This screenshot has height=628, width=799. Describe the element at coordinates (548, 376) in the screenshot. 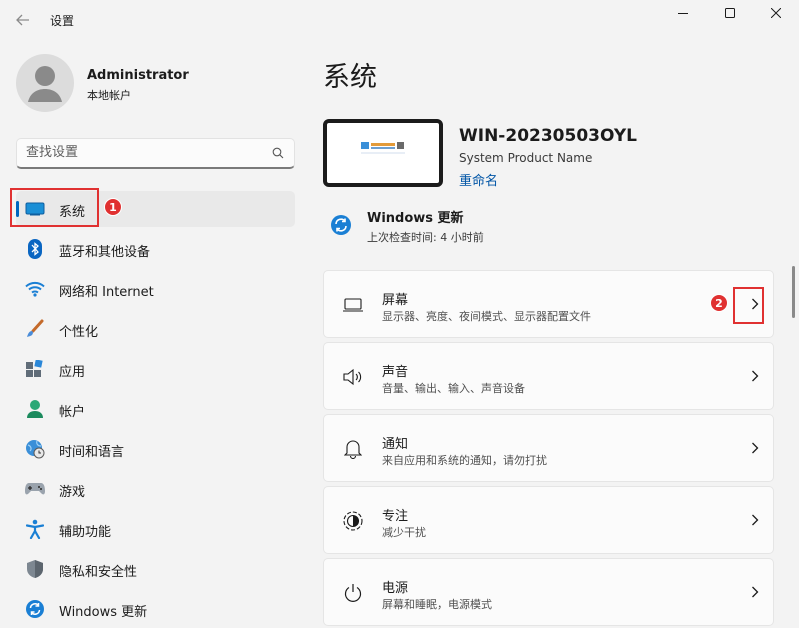

I see `settings-card-sound: 声音 音量、输出、输入、声音设备` at that location.